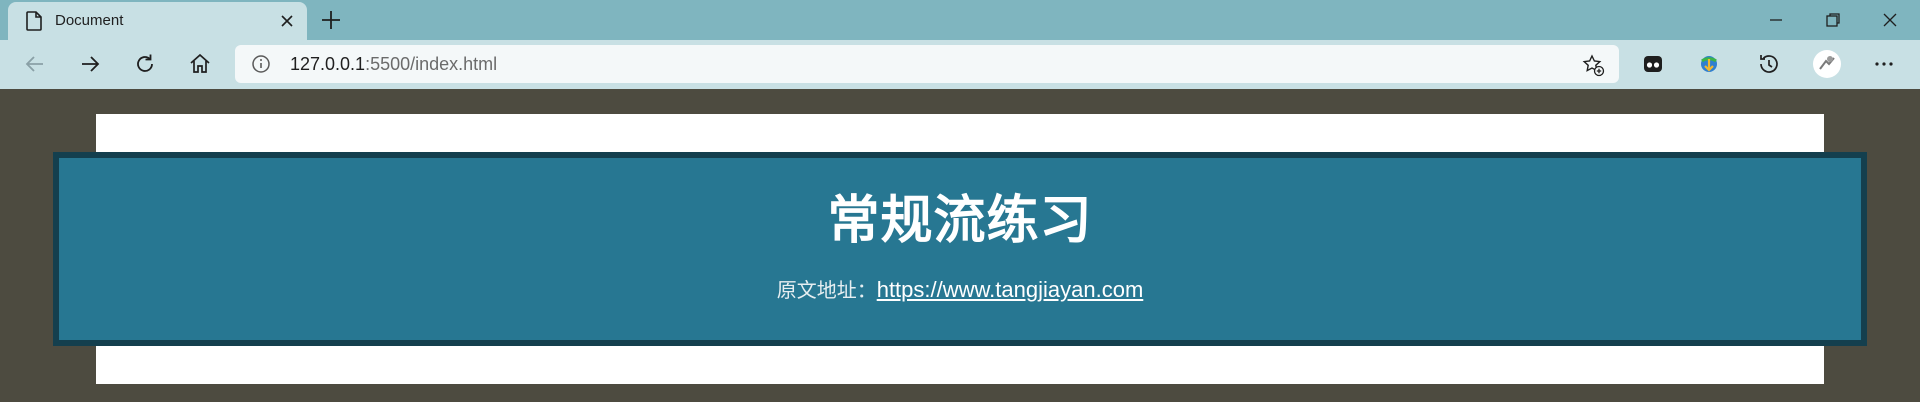 The width and height of the screenshot is (1920, 402). I want to click on extension-icon, so click(1653, 64).